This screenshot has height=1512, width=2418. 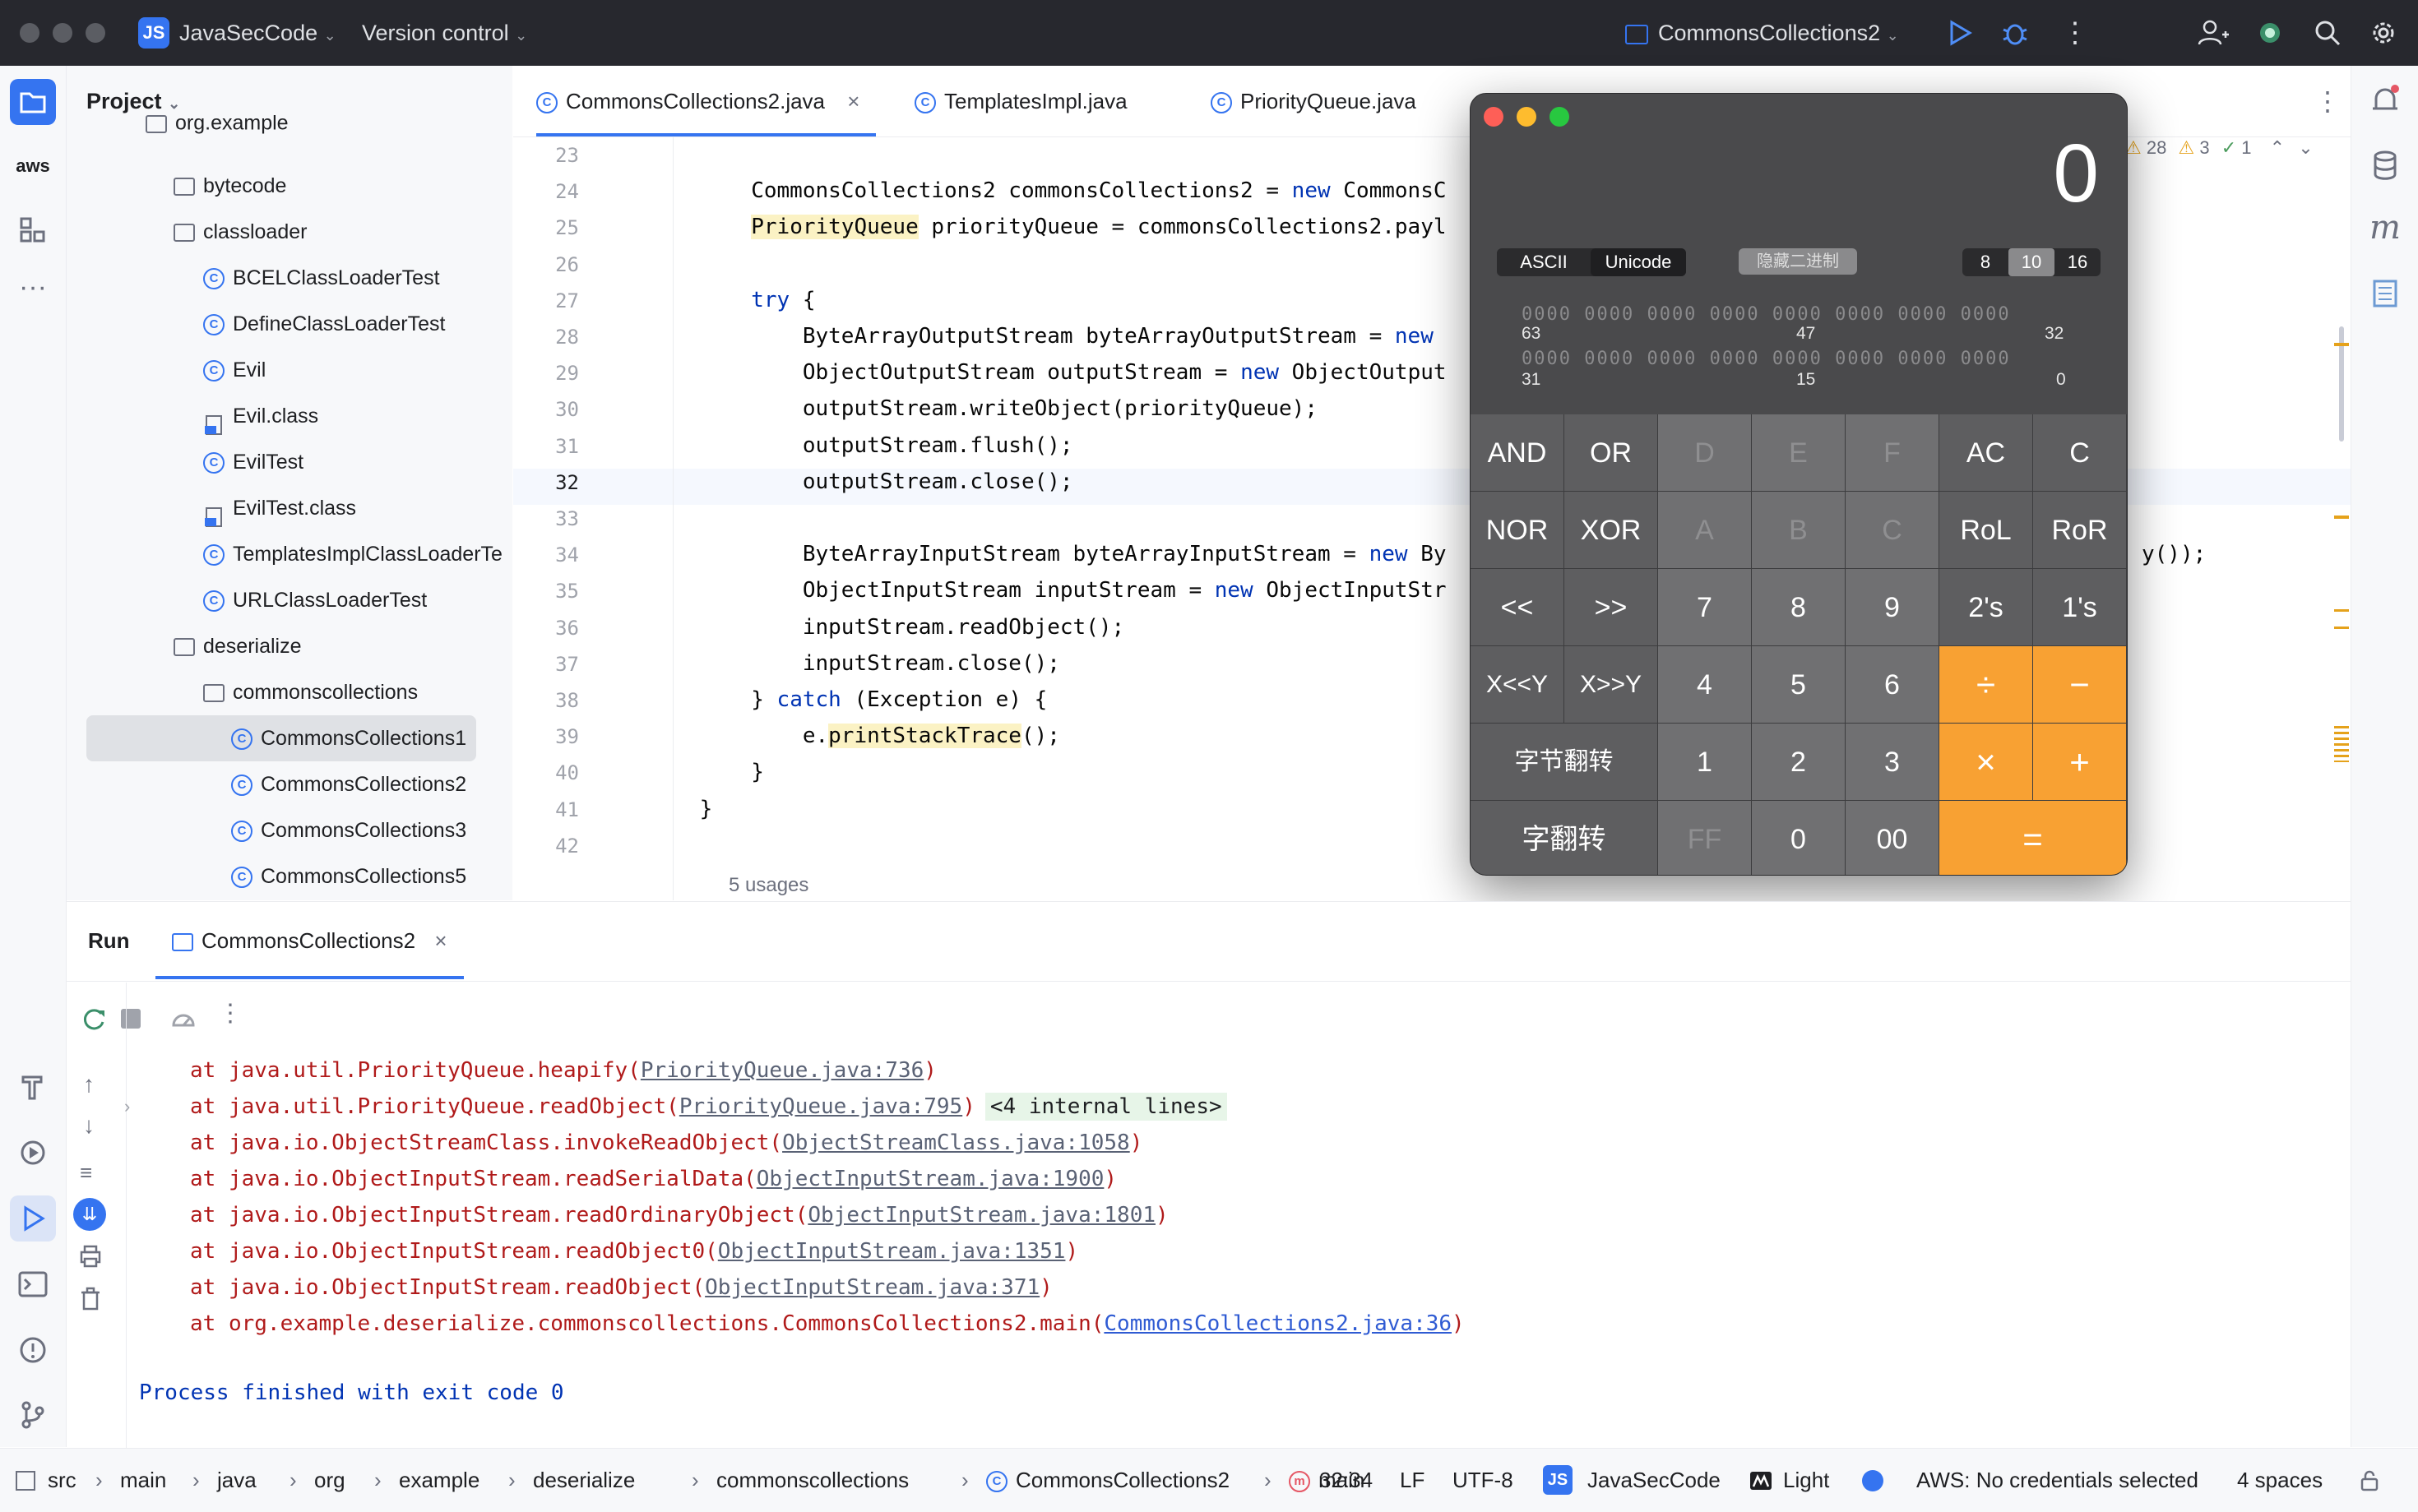 What do you see at coordinates (1799, 607) in the screenshot?
I see `calc-key: 8` at bounding box center [1799, 607].